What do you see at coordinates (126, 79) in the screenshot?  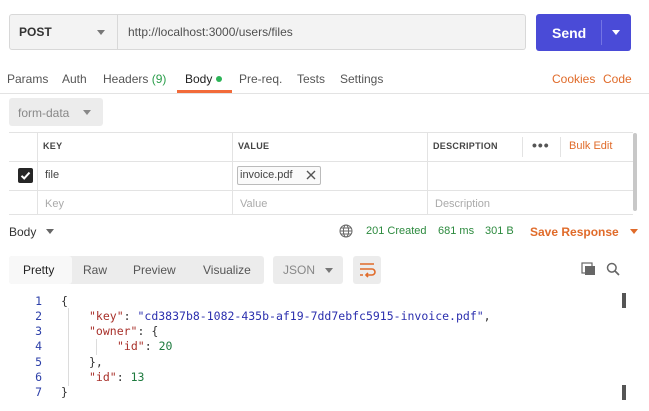 I see `tab-headers-label: Headers` at bounding box center [126, 79].